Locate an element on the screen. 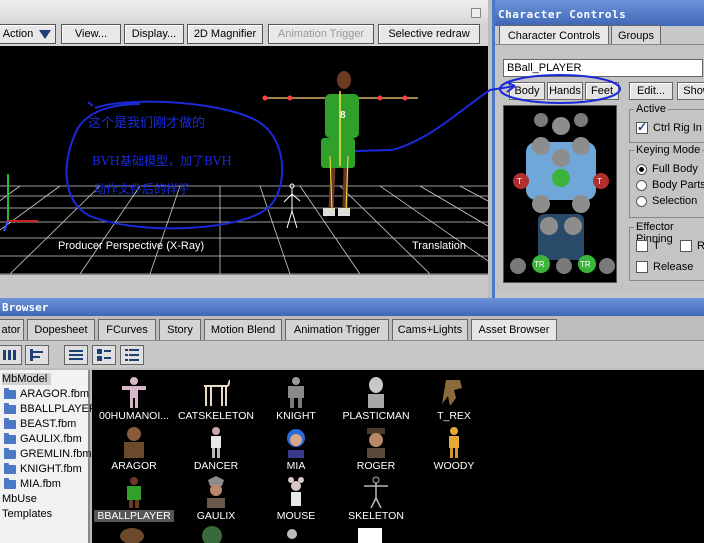 The height and width of the screenshot is (543, 704). aragor-thumbnail is located at coordinates (134, 442).